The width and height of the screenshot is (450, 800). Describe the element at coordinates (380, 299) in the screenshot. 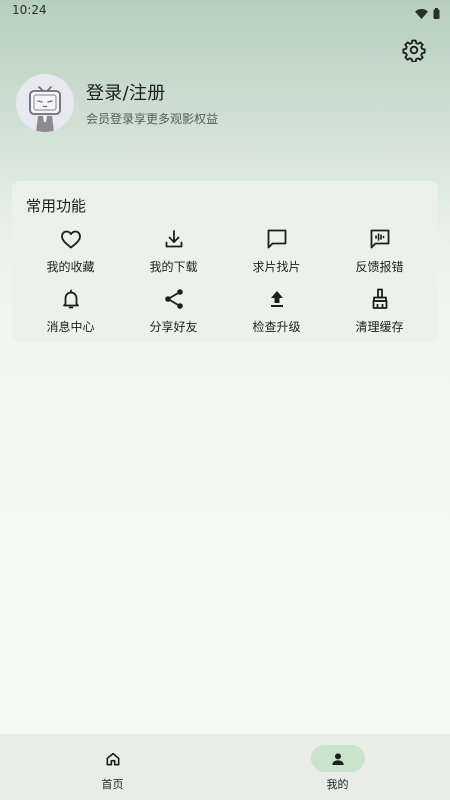

I see `broom-icon` at that location.